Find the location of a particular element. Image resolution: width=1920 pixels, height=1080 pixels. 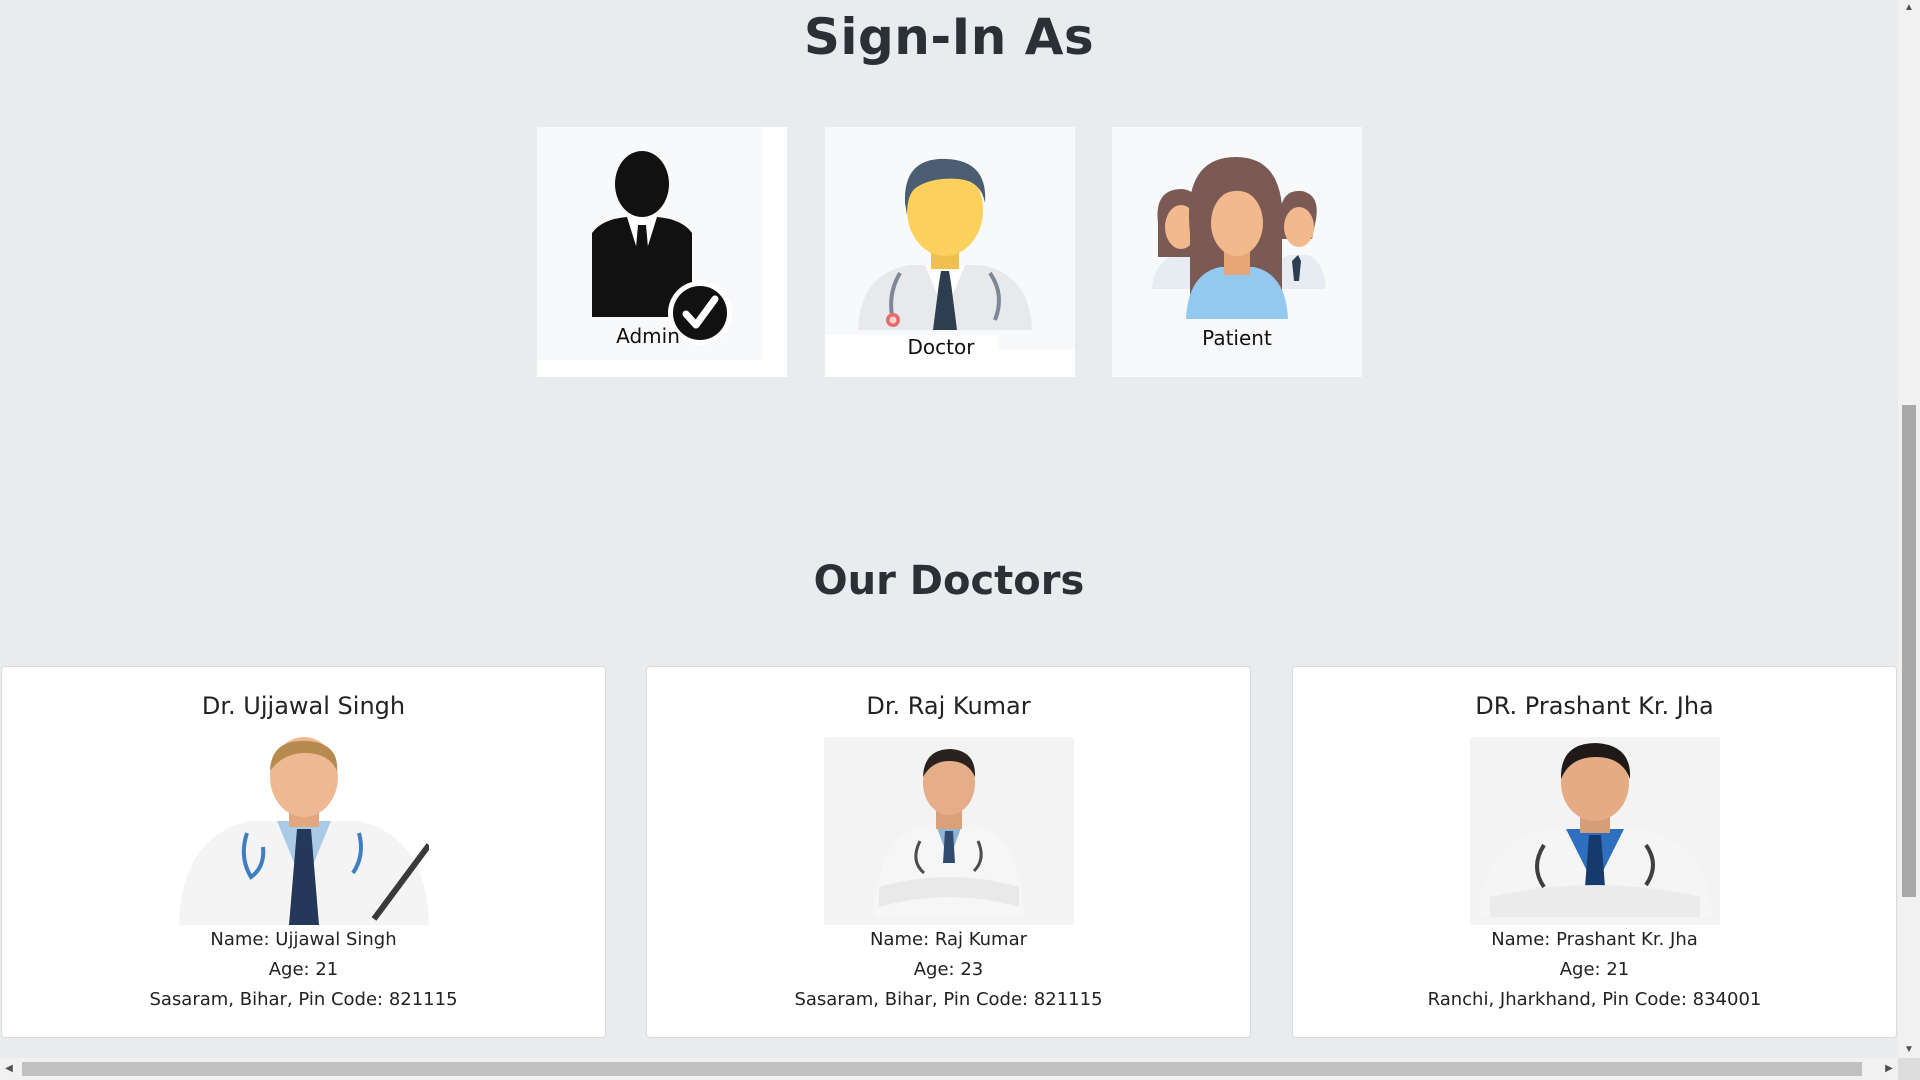

scroll-right-arrow-icon: ▶ is located at coordinates (1889, 1069).